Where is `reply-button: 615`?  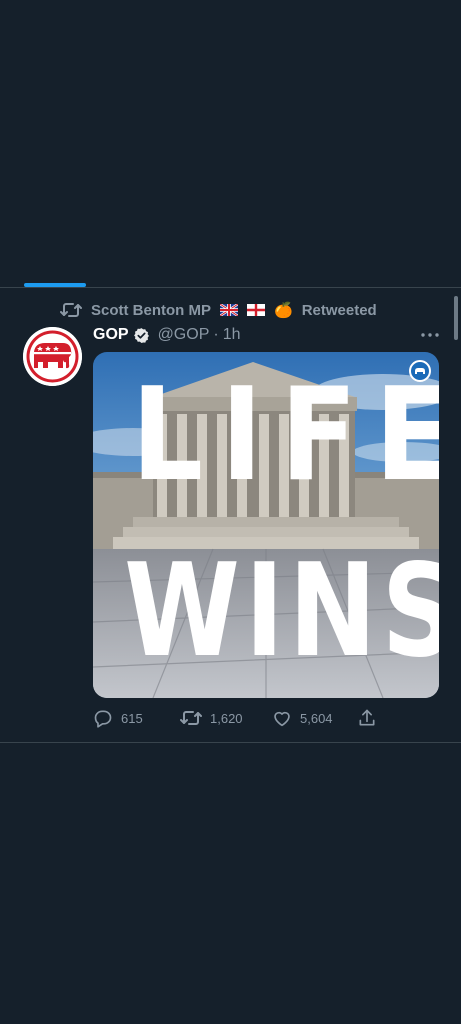
reply-button: 615 is located at coordinates (136, 718).